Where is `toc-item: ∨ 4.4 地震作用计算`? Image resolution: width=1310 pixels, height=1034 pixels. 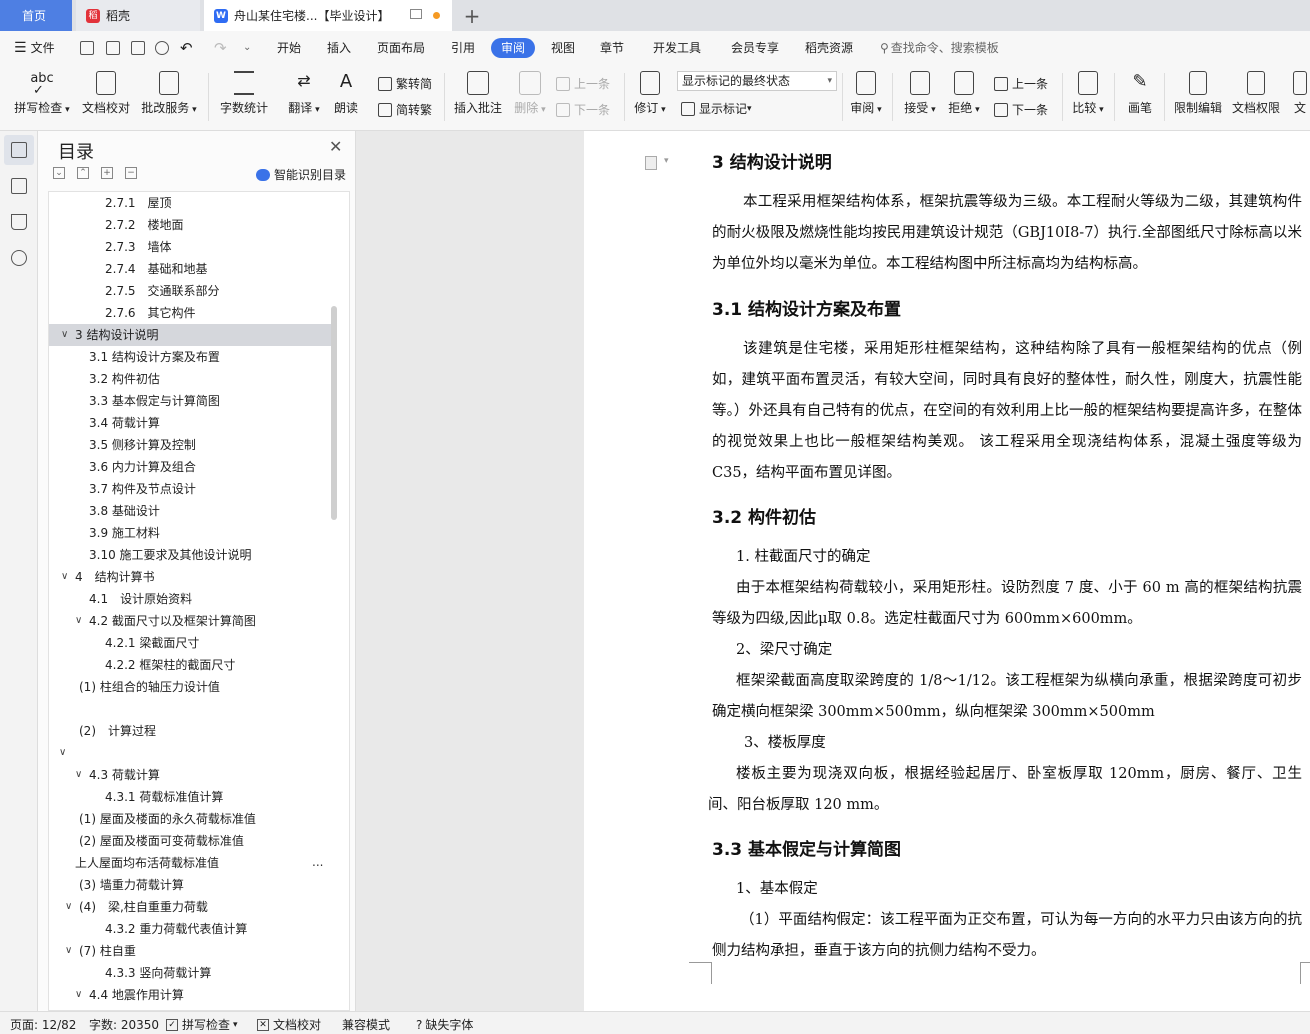 toc-item: ∨ 4.4 地震作用计算 is located at coordinates (190, 995).